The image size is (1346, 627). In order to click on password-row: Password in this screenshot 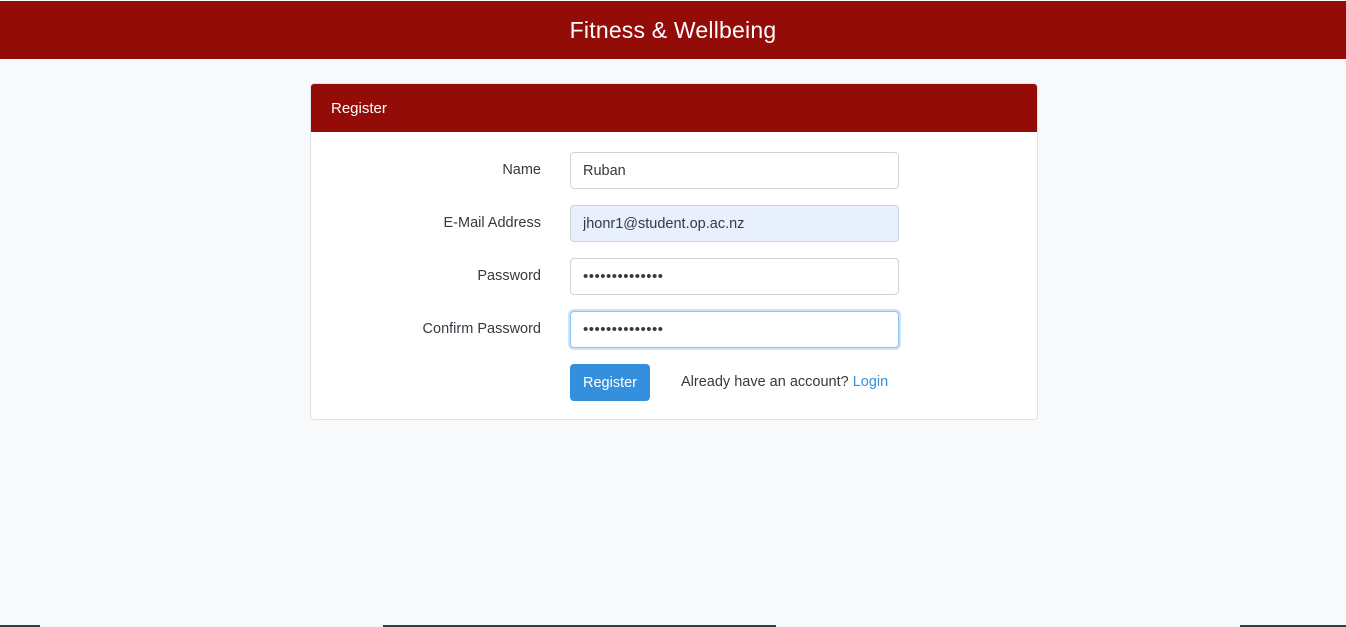, I will do `click(674, 276)`.